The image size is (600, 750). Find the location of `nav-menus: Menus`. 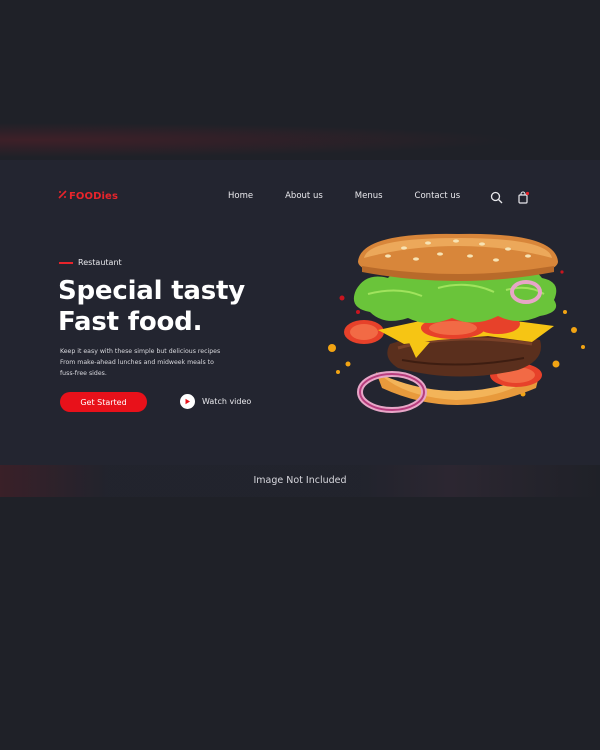

nav-menus: Menus is located at coordinates (369, 196).